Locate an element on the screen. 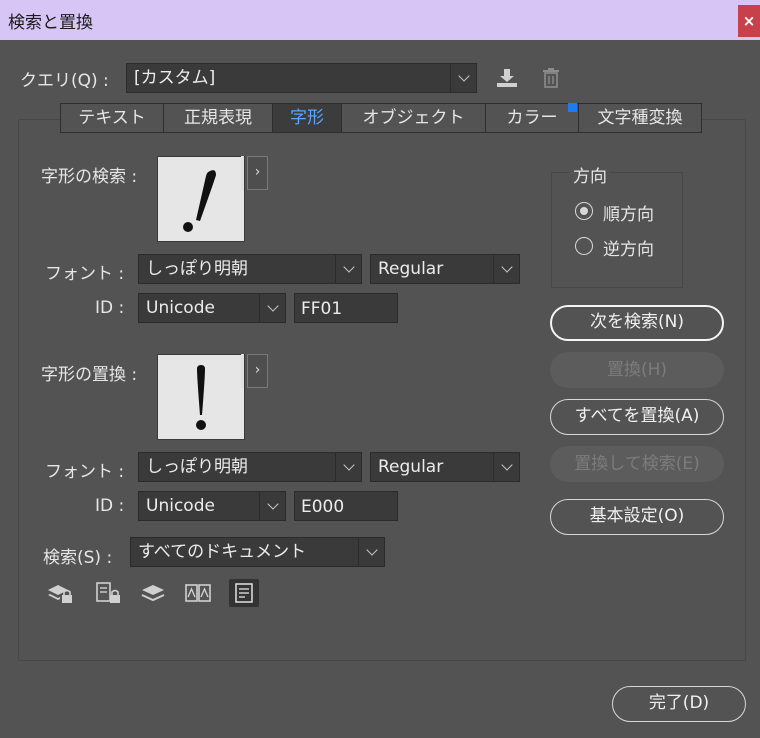 This screenshot has height=738, width=760. find-id-label: ID : is located at coordinates (110, 308).